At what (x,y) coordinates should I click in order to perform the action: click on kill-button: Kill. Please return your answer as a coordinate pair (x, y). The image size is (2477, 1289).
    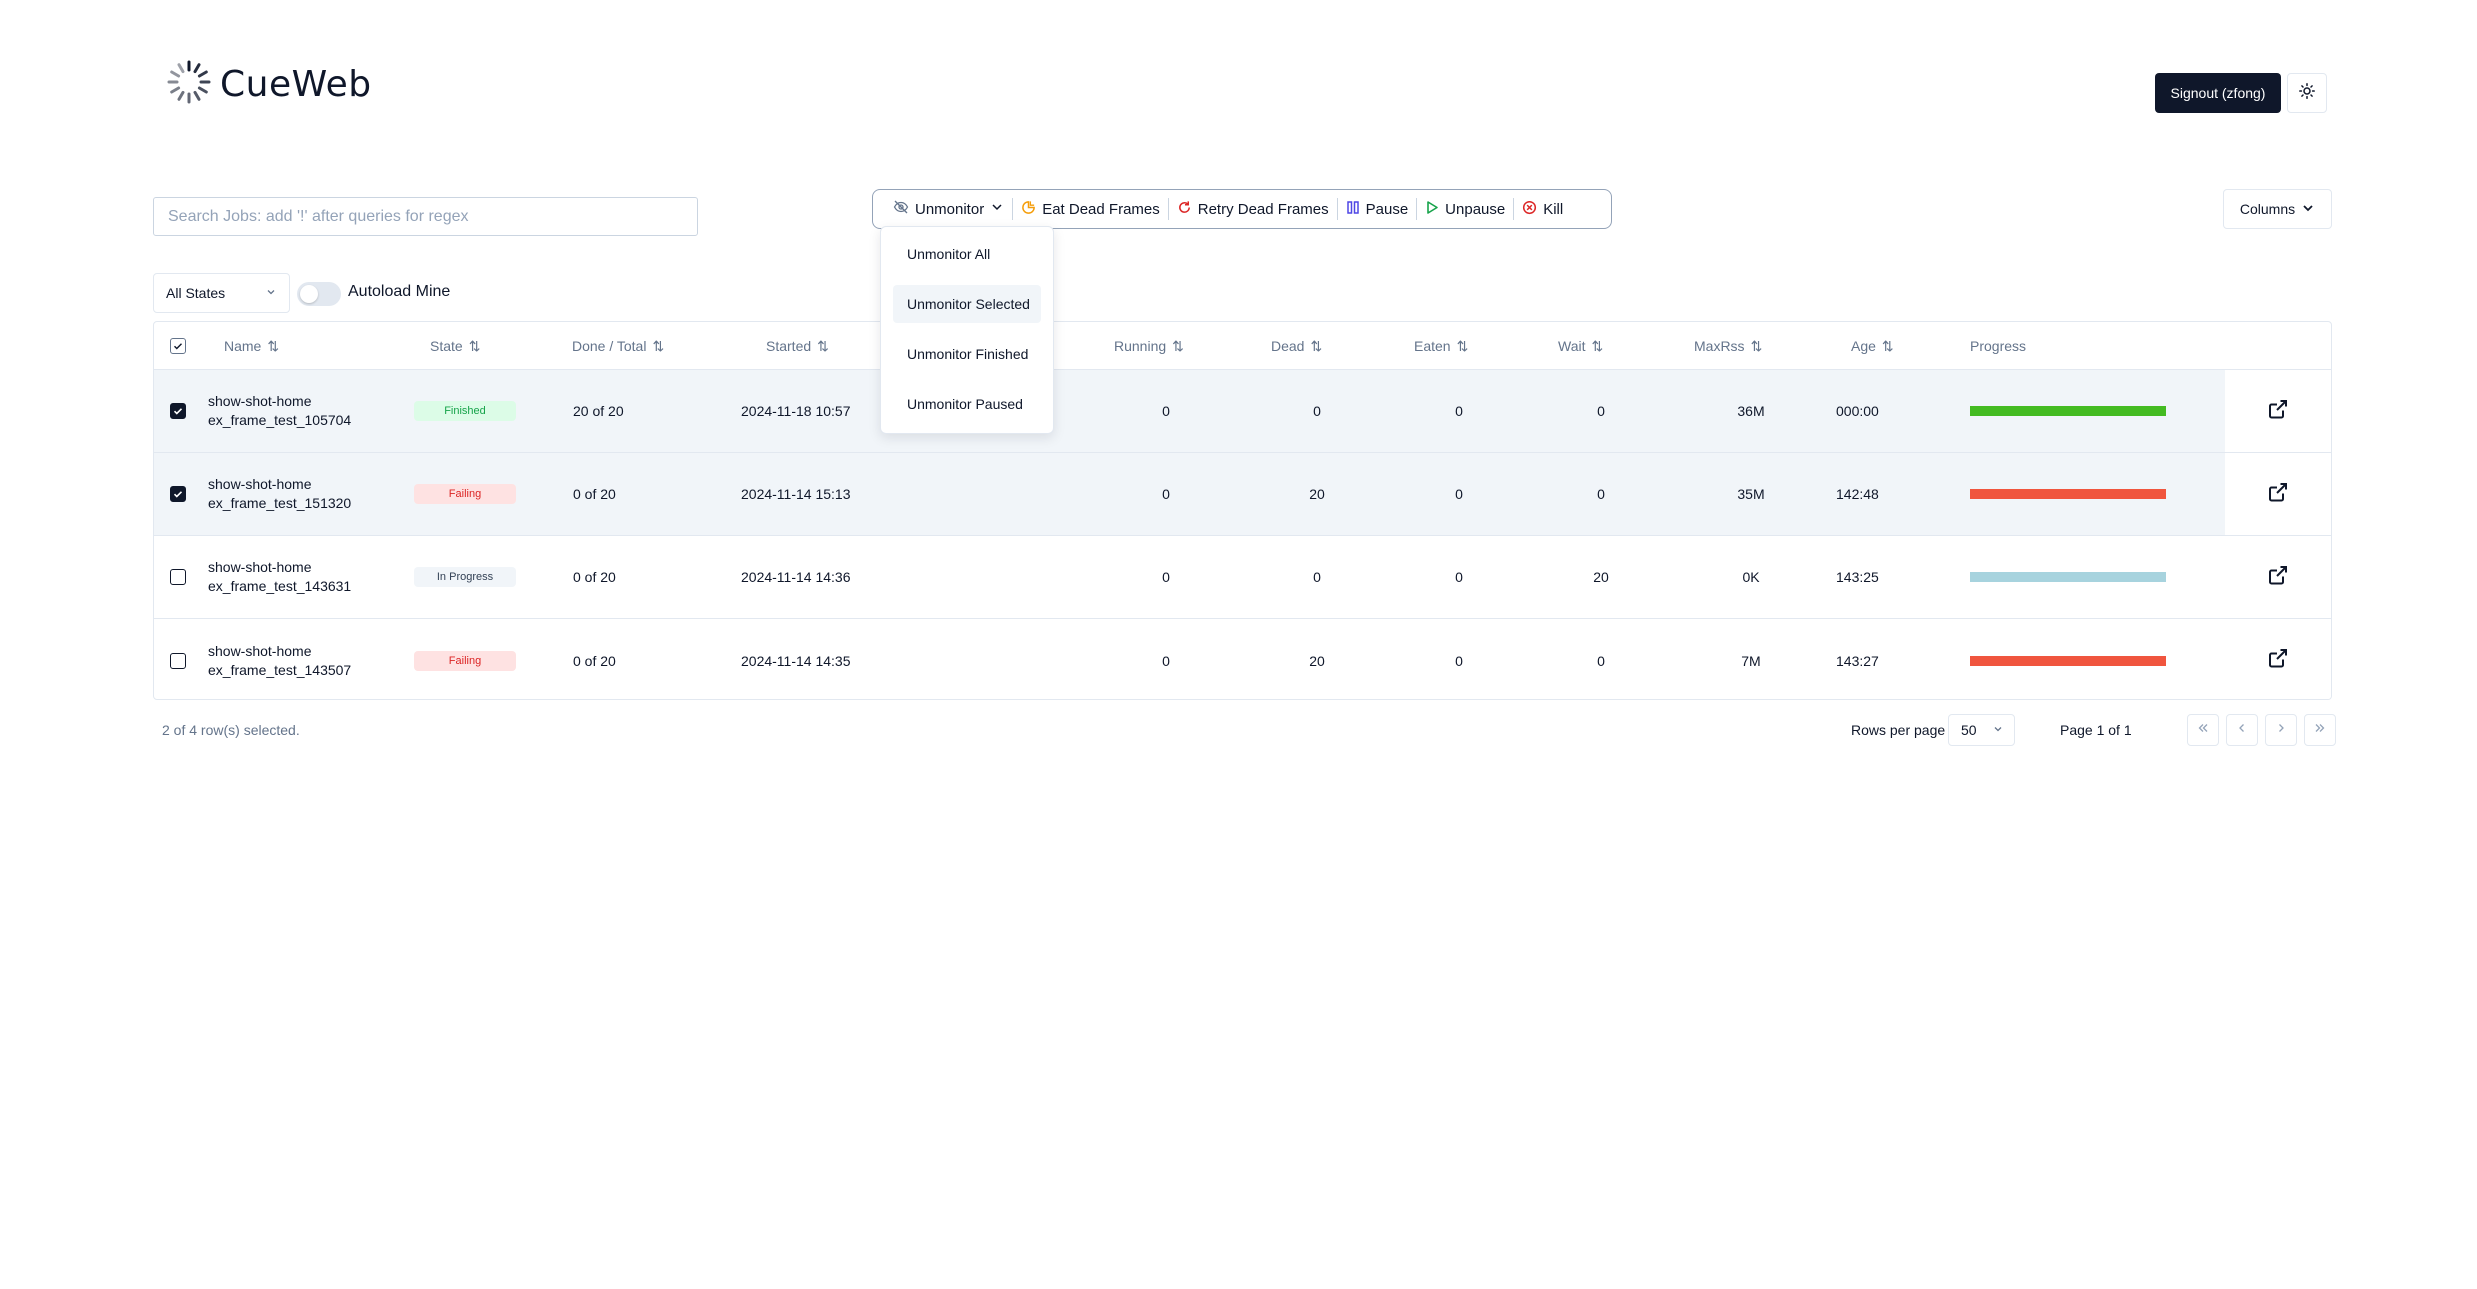
    Looking at the image, I should click on (1542, 209).